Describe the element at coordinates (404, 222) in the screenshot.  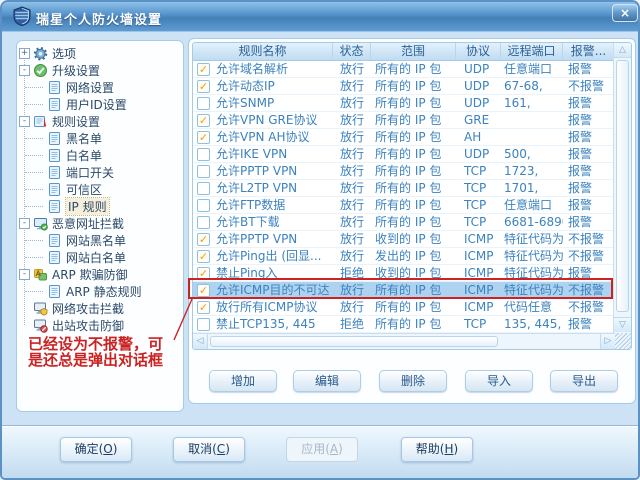
I see `table-row: ✓ 允许BT下载 放行所有的 IP 包 TCP 6681-6890, 报警` at that location.